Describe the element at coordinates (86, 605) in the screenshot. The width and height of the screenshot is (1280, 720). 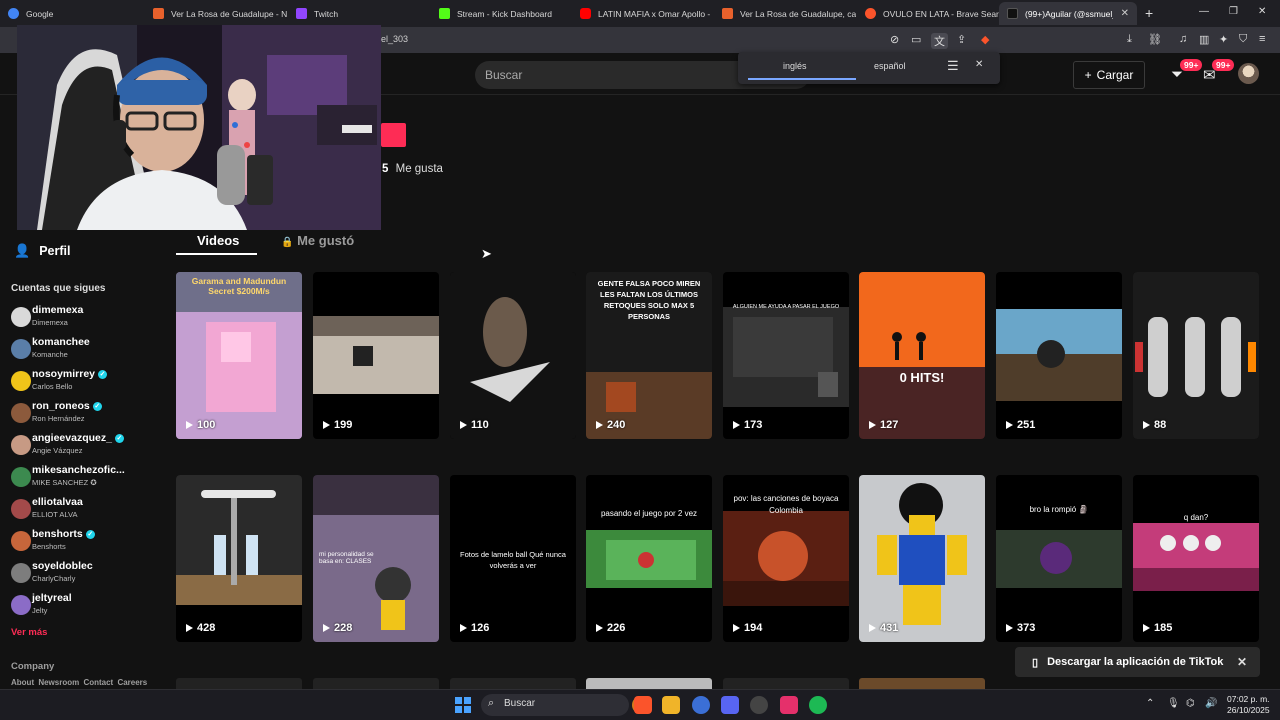
I see `following-account: jeltyreal Jelty` at that location.